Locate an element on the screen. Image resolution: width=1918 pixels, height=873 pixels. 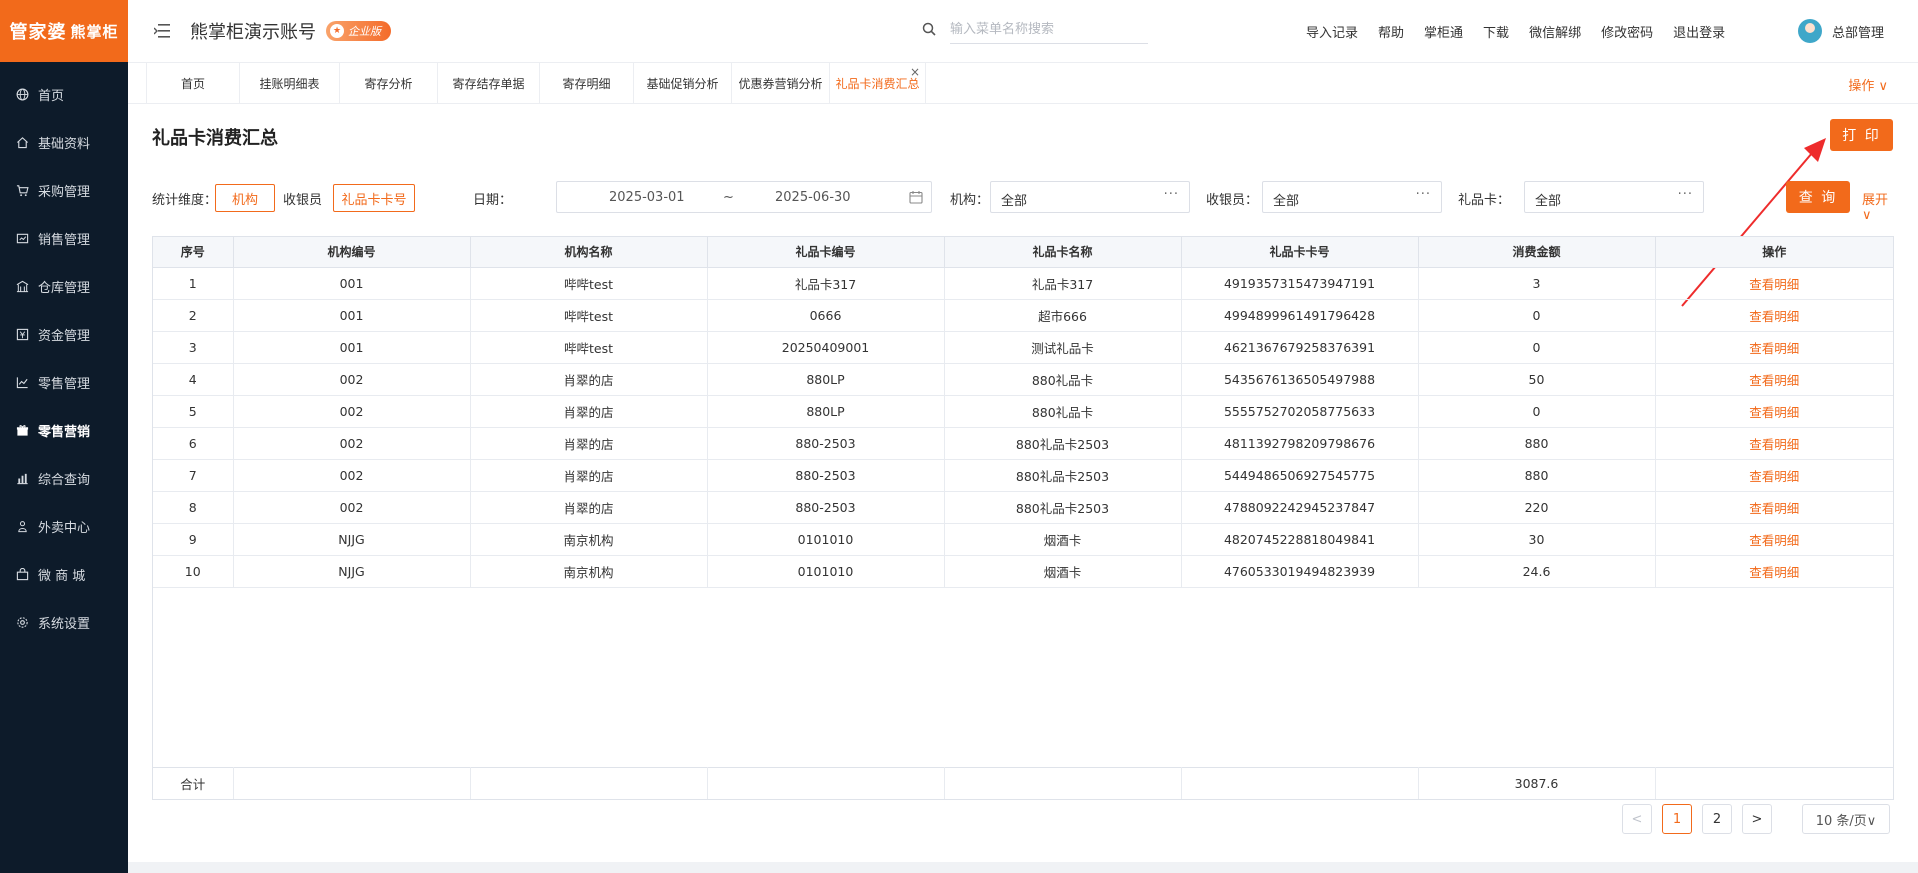
table-cell: 礼品卡317 is located at coordinates (826, 283).